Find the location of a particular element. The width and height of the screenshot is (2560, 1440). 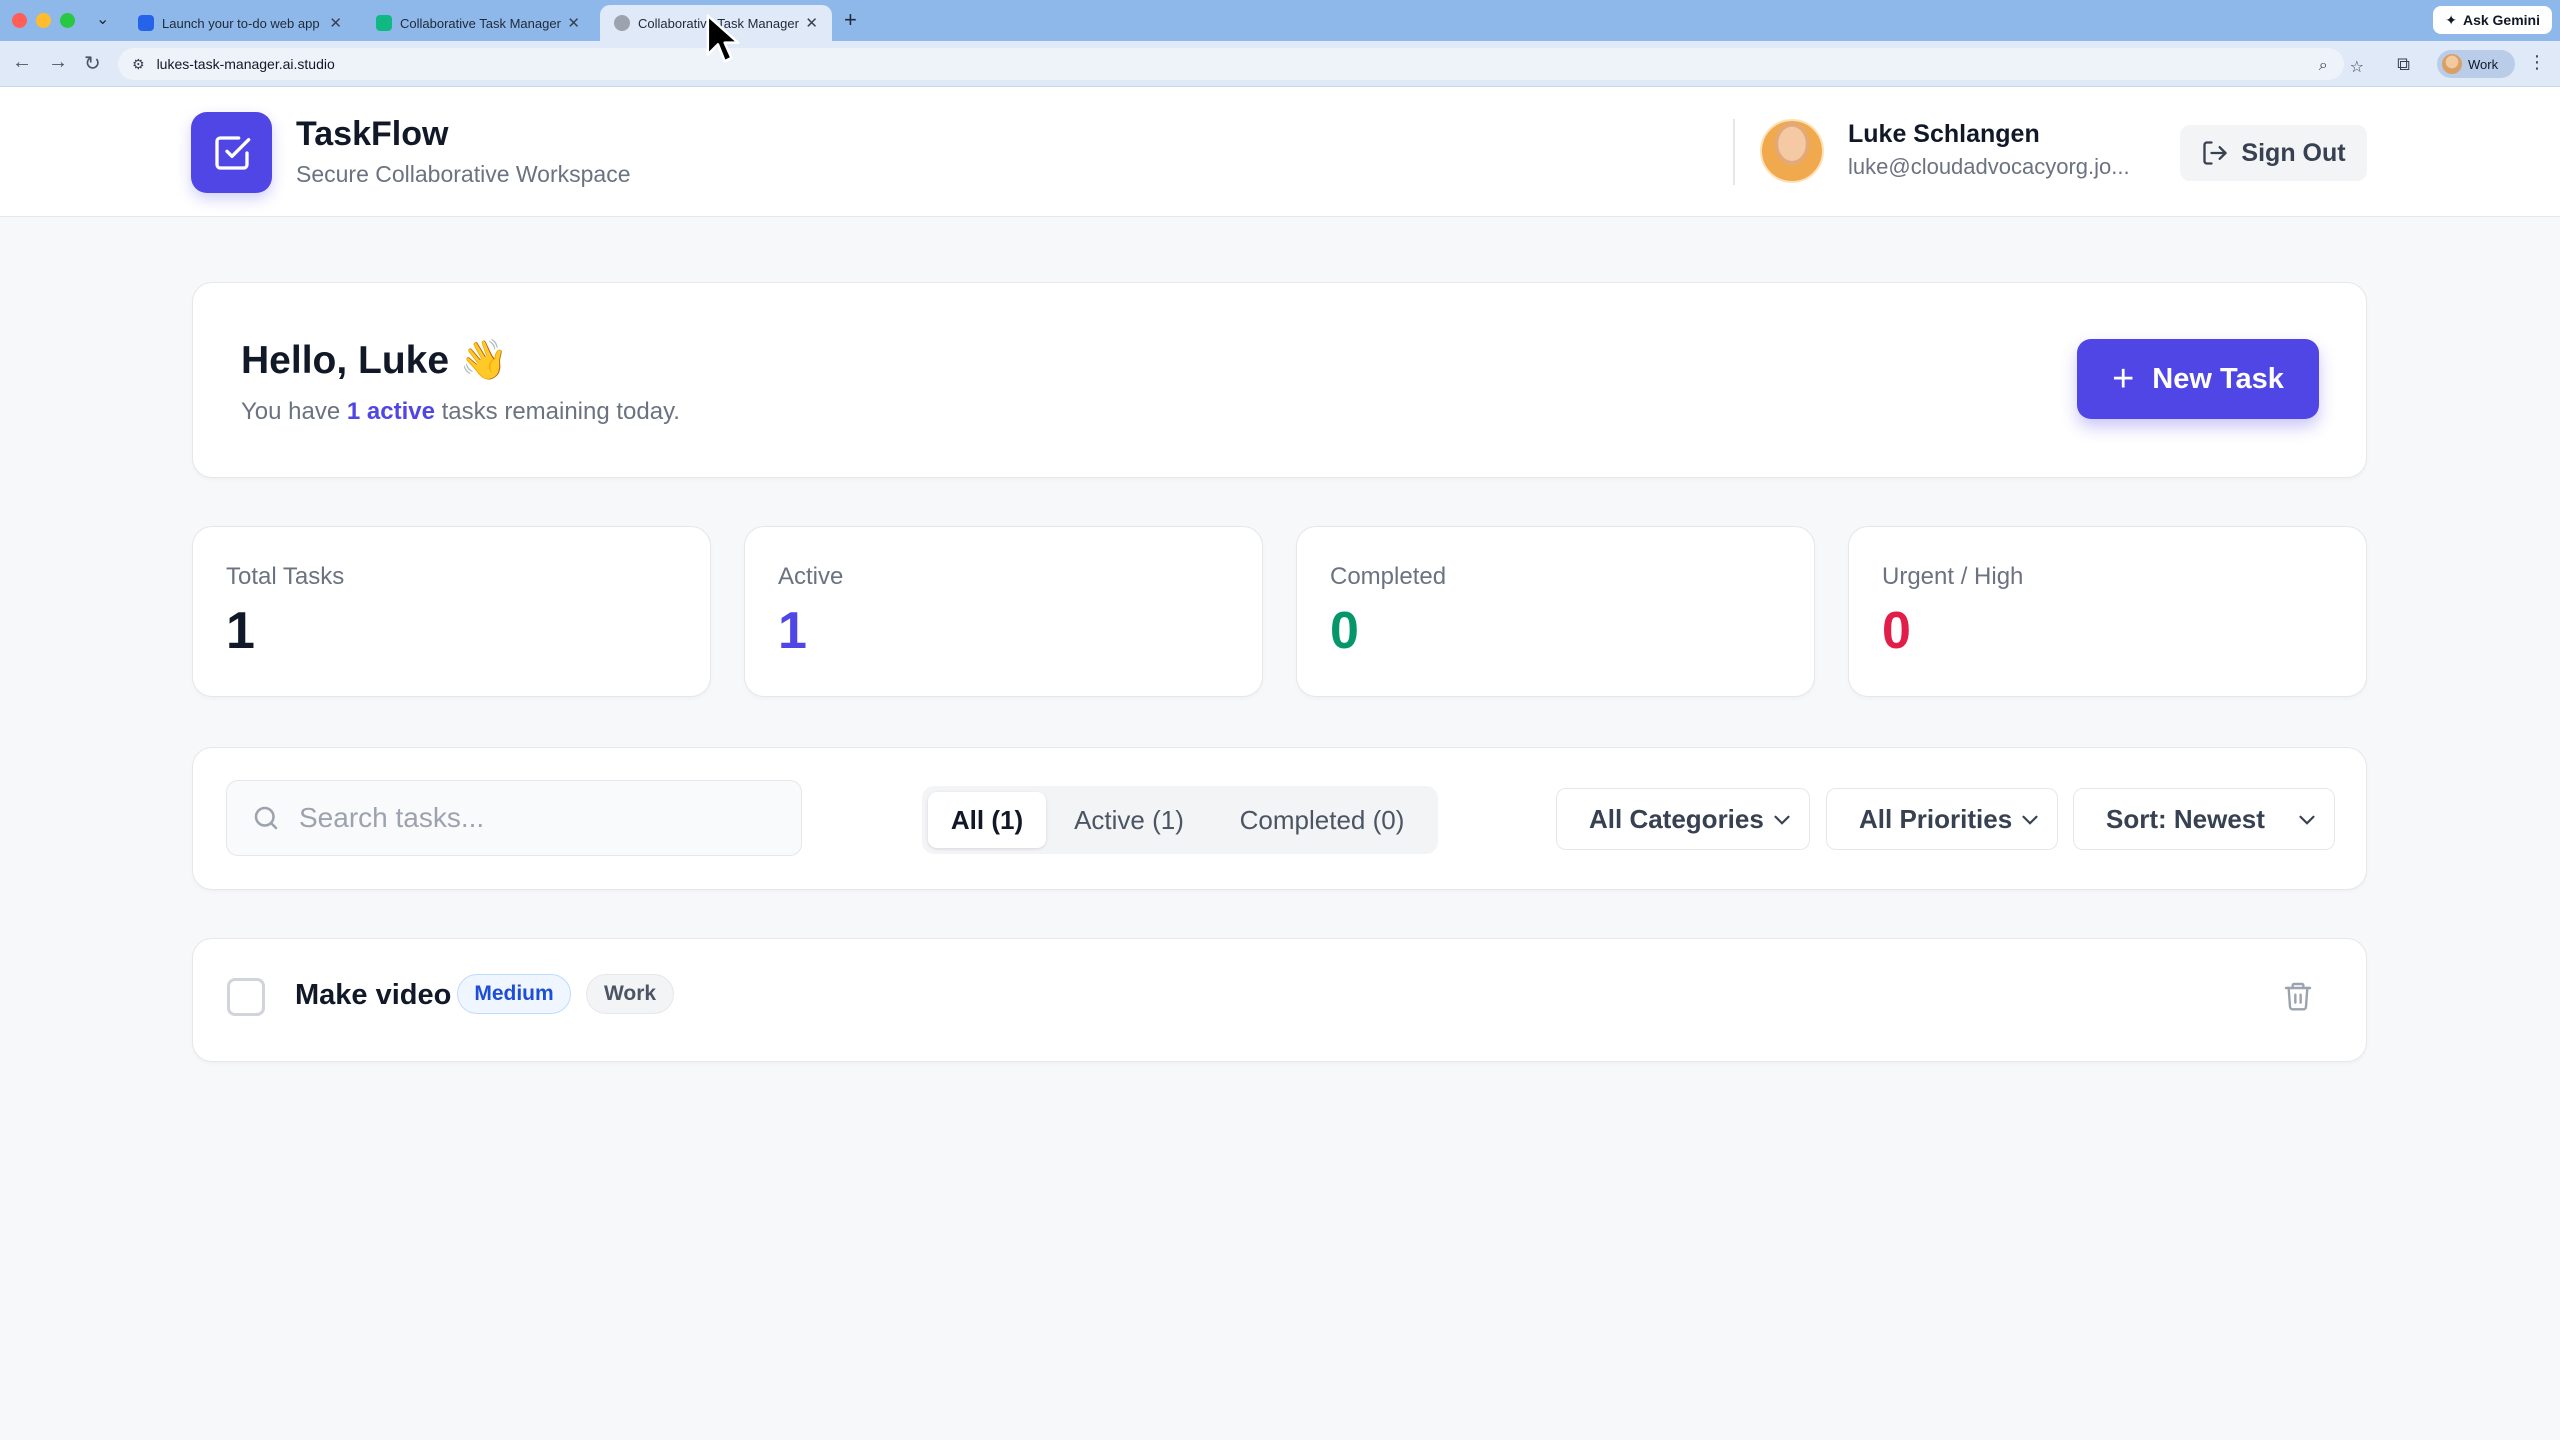

checkbox-logo-icon is located at coordinates (231, 152).